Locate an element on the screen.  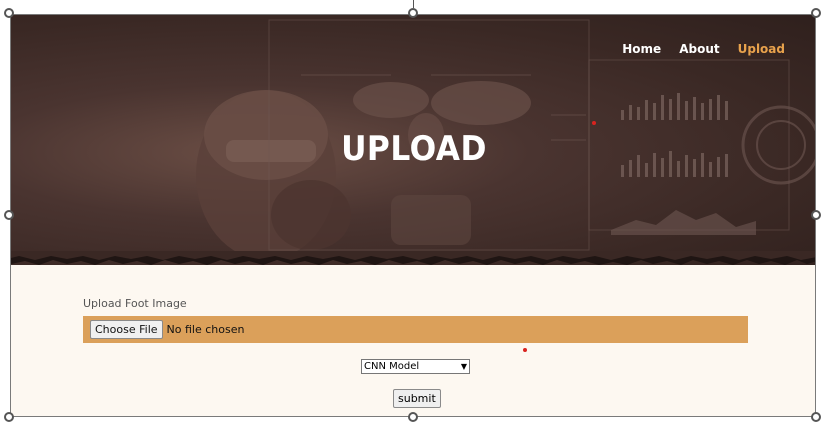
nav-about-link: About is located at coordinates (699, 49).